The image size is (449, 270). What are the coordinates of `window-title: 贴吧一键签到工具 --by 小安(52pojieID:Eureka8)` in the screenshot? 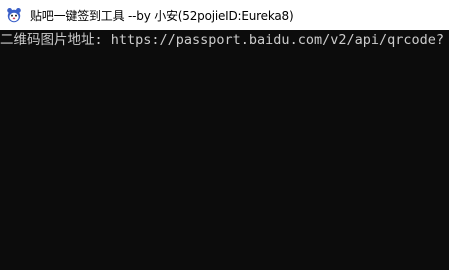 It's located at (162, 15).